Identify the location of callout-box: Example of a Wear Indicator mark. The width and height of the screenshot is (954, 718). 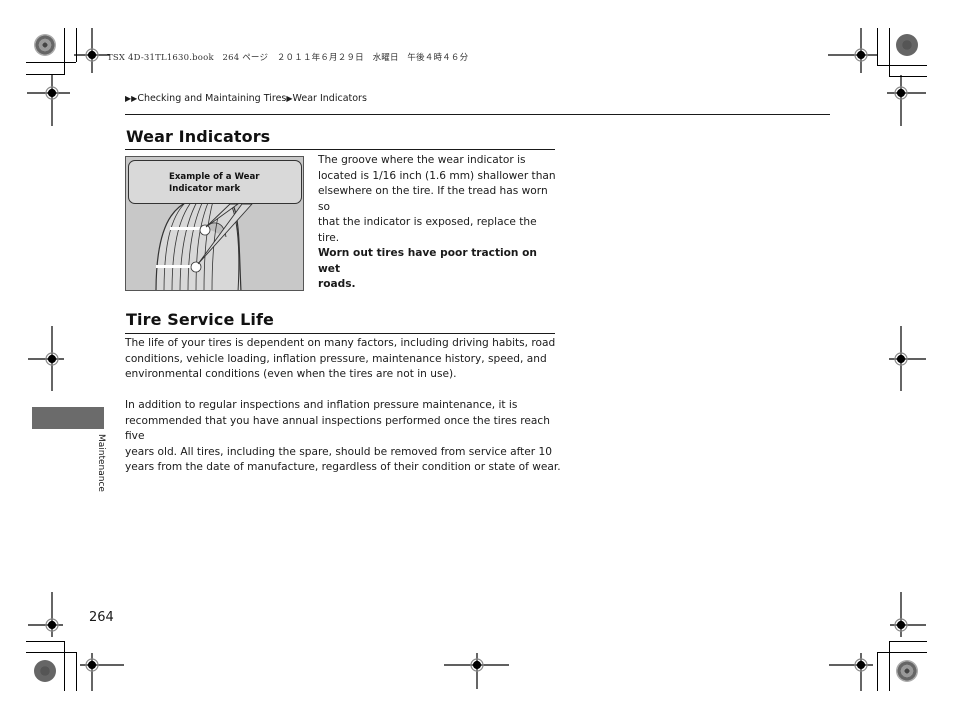
(215, 182).